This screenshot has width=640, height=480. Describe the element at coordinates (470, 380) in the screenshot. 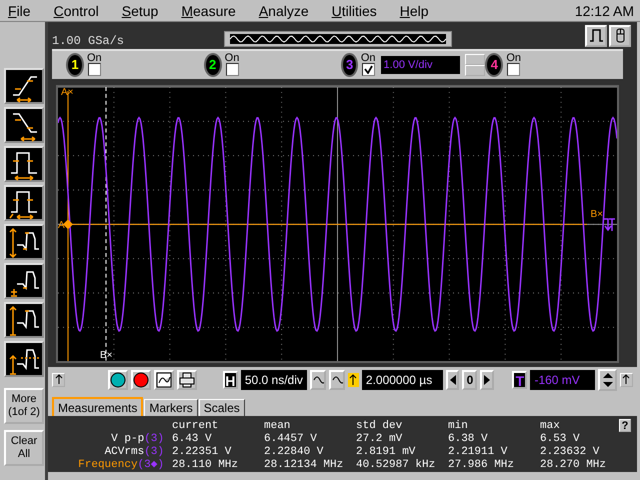

I see `zero-button: 0` at that location.